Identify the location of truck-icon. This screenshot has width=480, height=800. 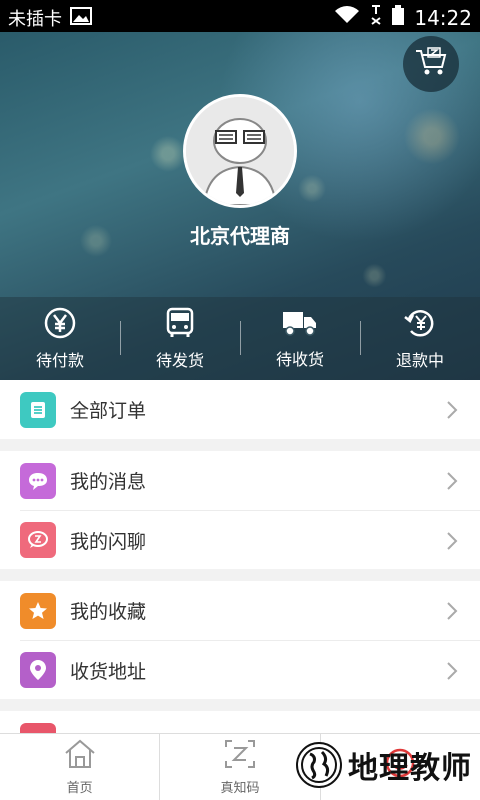
(300, 325).